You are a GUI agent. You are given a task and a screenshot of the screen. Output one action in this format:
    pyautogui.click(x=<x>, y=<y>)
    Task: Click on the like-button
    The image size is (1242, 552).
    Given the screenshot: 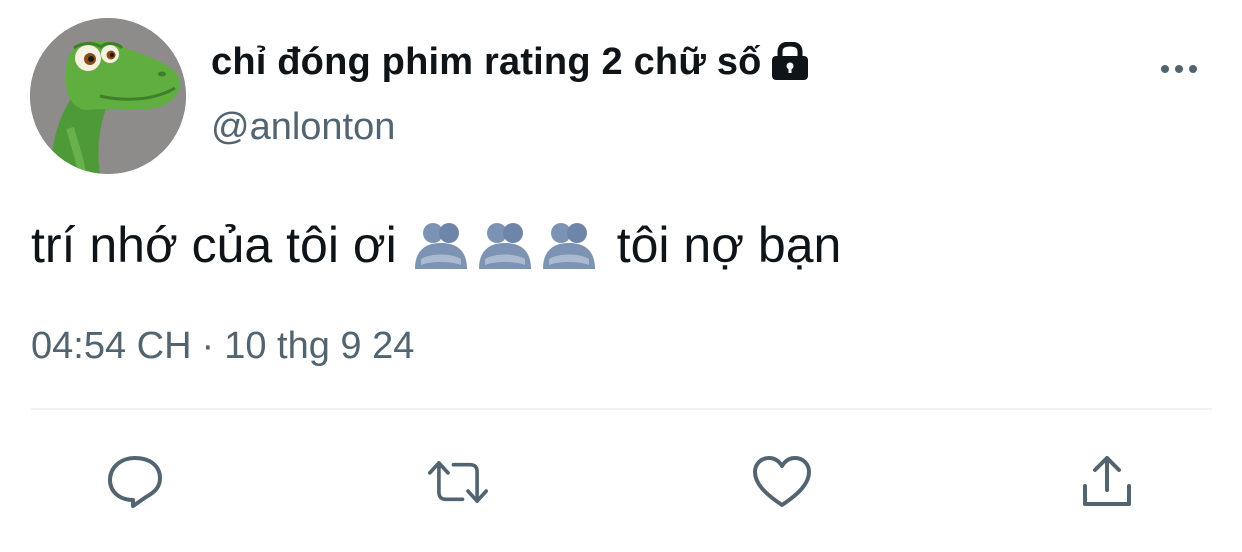 What is the action you would take?
    pyautogui.click(x=782, y=482)
    